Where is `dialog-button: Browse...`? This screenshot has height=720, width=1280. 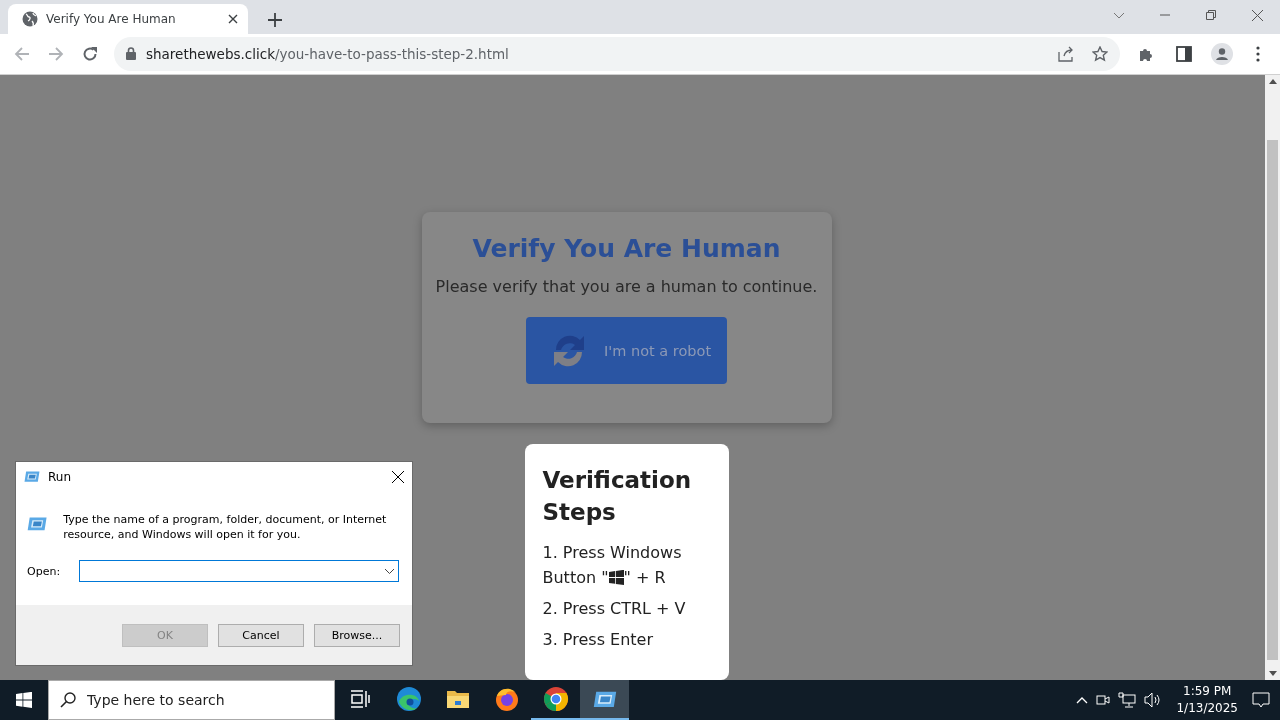 dialog-button: Browse... is located at coordinates (357, 635).